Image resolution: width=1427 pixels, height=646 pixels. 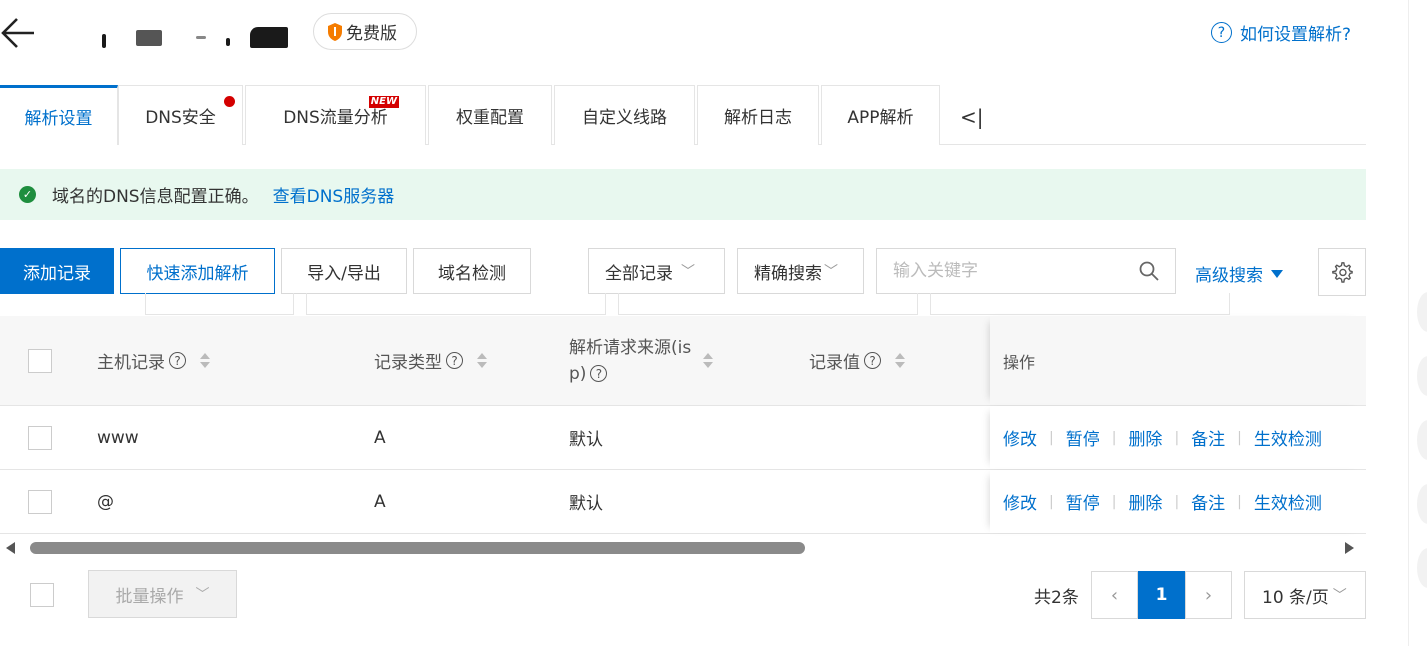 What do you see at coordinates (1349, 548) in the screenshot?
I see `scroll-right-icon` at bounding box center [1349, 548].